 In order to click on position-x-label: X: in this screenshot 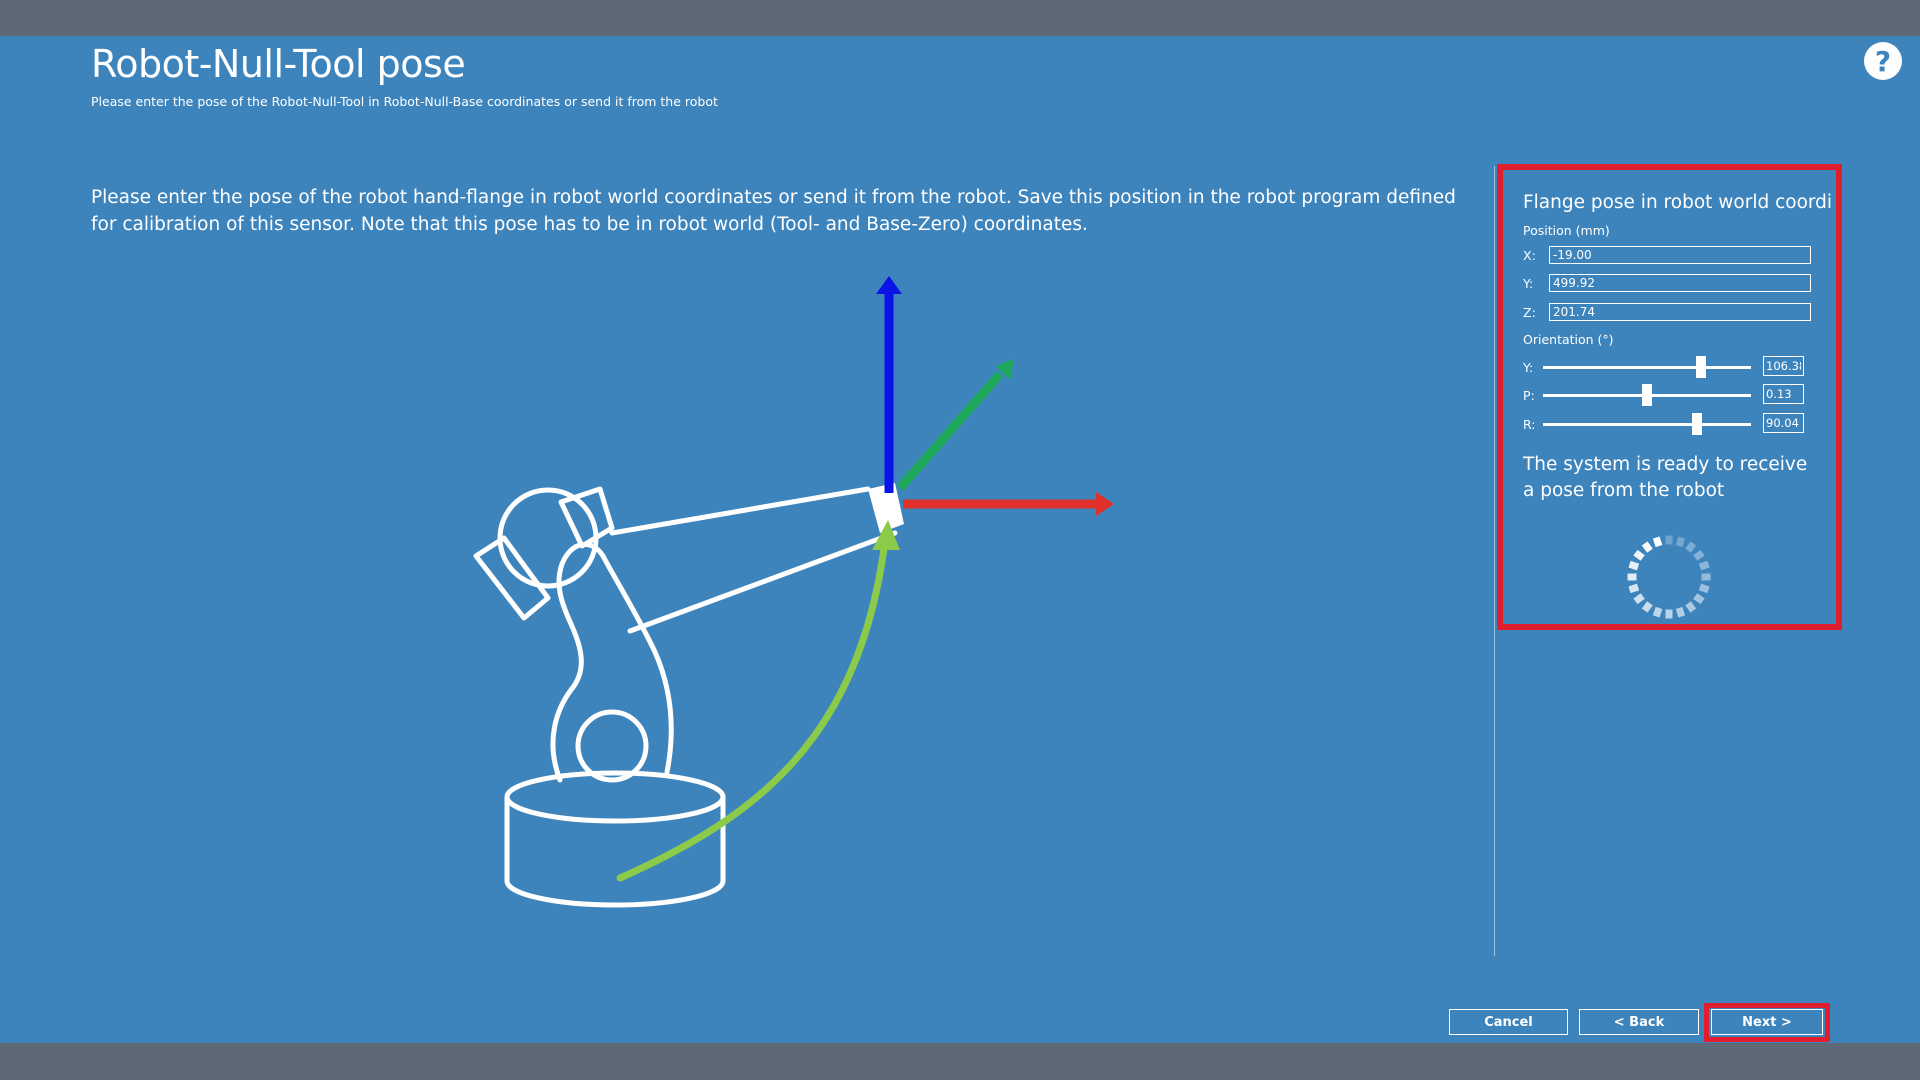, I will do `click(1529, 255)`.